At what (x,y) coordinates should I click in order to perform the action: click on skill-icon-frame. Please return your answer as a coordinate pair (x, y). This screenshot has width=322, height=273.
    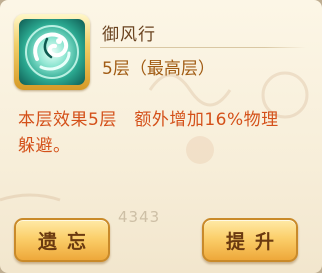
    Looking at the image, I should click on (52, 52).